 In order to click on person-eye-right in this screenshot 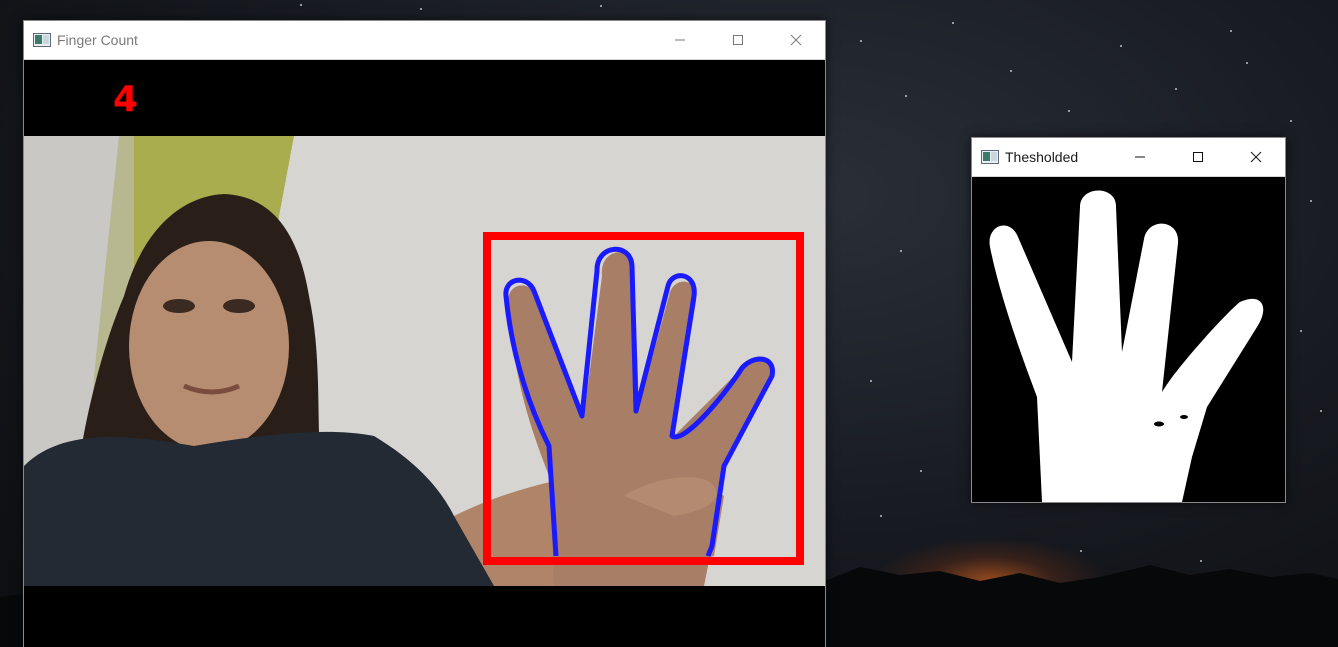, I will do `click(239, 306)`.